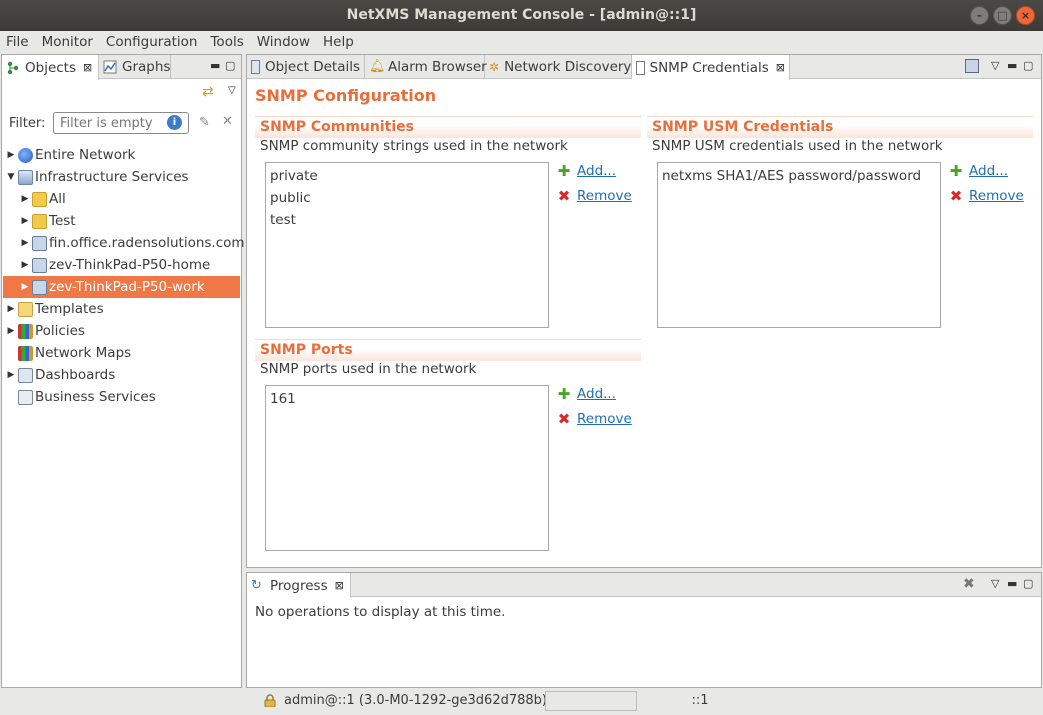 This screenshot has height=715, width=1043. I want to click on tab-network-discovery: ✲ Network Discovery, so click(558, 67).